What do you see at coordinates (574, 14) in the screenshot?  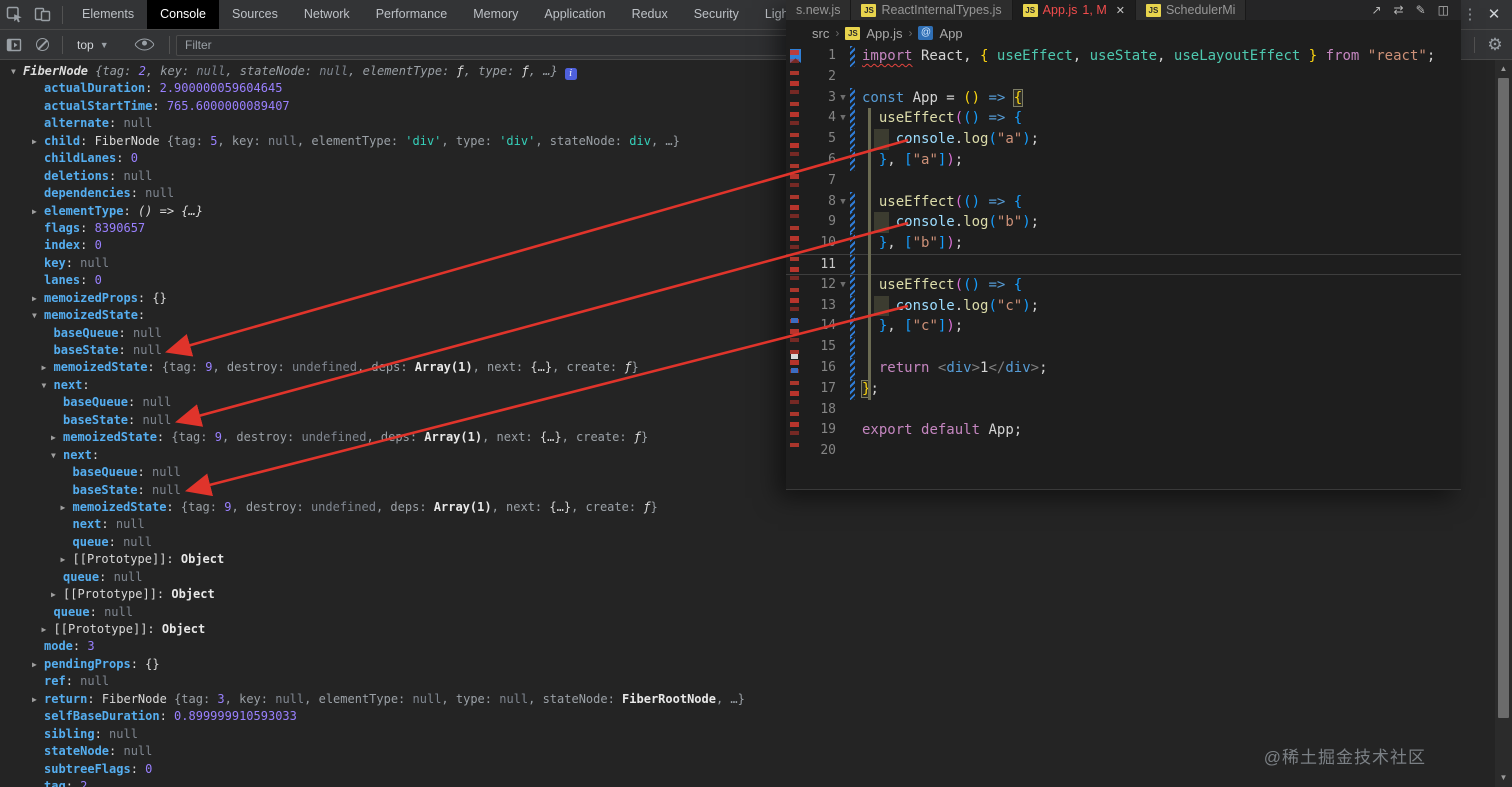 I see `devtools-tab-application: Application` at bounding box center [574, 14].